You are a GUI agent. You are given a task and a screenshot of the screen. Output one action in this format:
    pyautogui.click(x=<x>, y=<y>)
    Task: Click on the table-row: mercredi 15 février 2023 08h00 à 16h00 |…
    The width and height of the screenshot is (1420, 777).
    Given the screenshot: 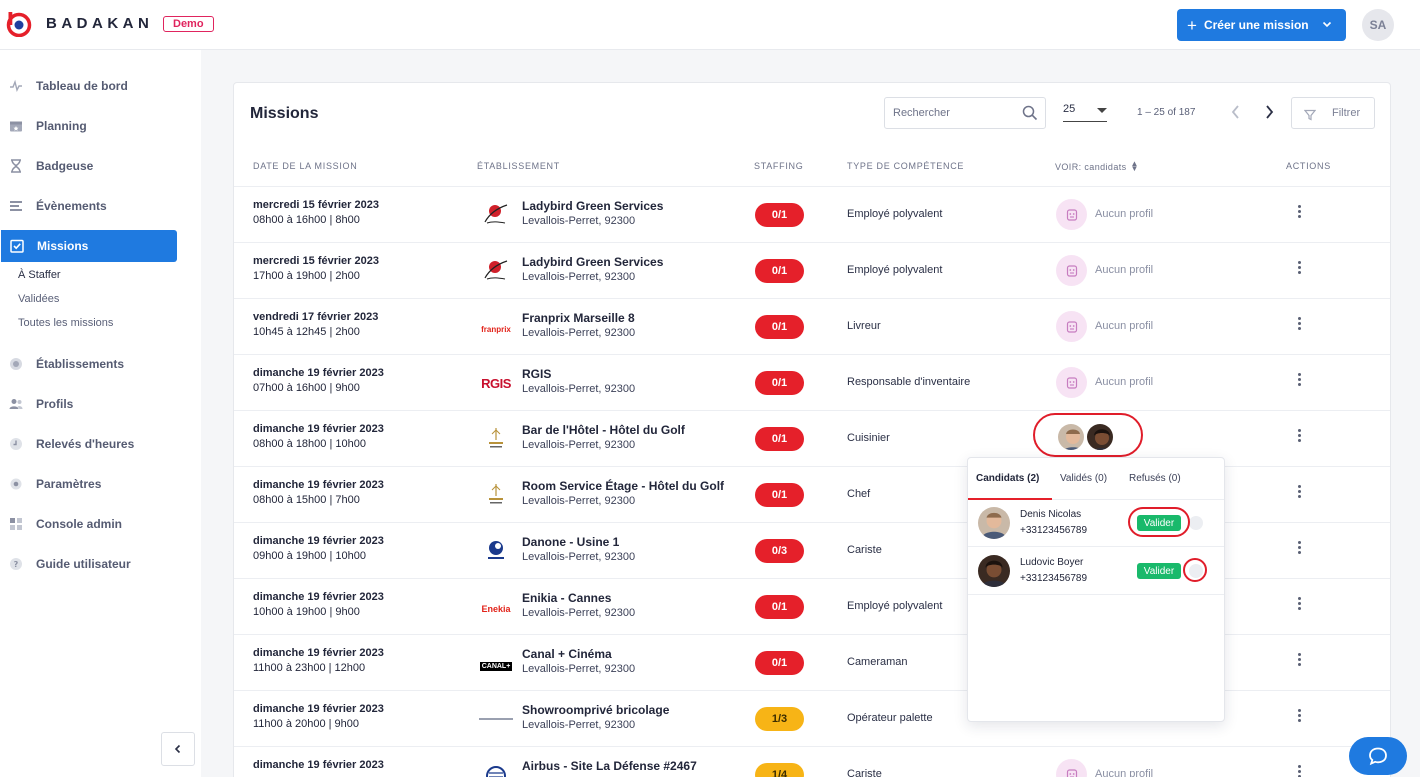 What is the action you would take?
    pyautogui.click(x=812, y=214)
    